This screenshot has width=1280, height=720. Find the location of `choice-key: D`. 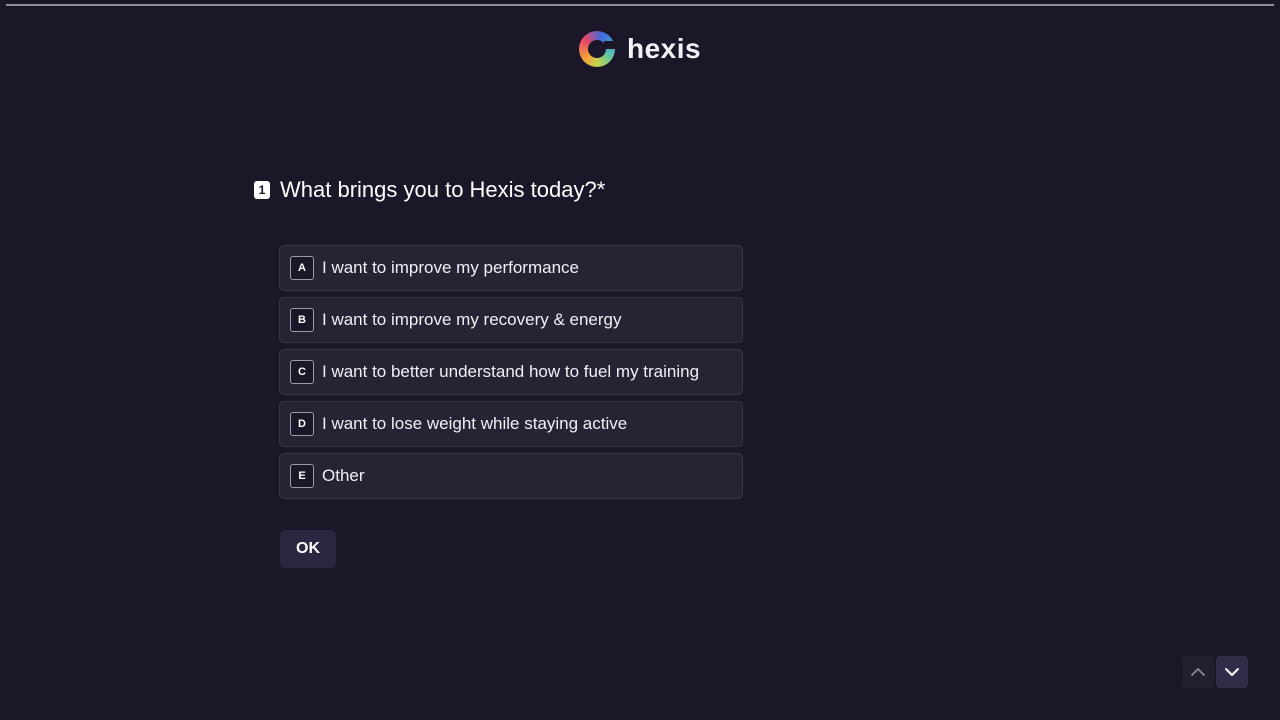

choice-key: D is located at coordinates (302, 424).